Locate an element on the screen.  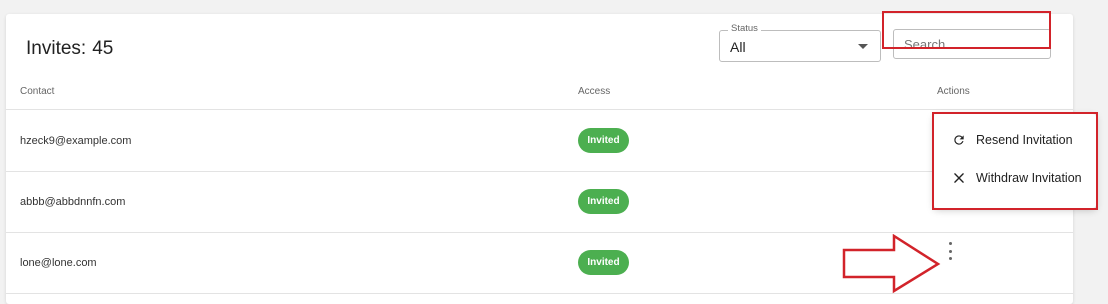
contact-cell: abbb@abbdnnfn.com is located at coordinates (73, 202).